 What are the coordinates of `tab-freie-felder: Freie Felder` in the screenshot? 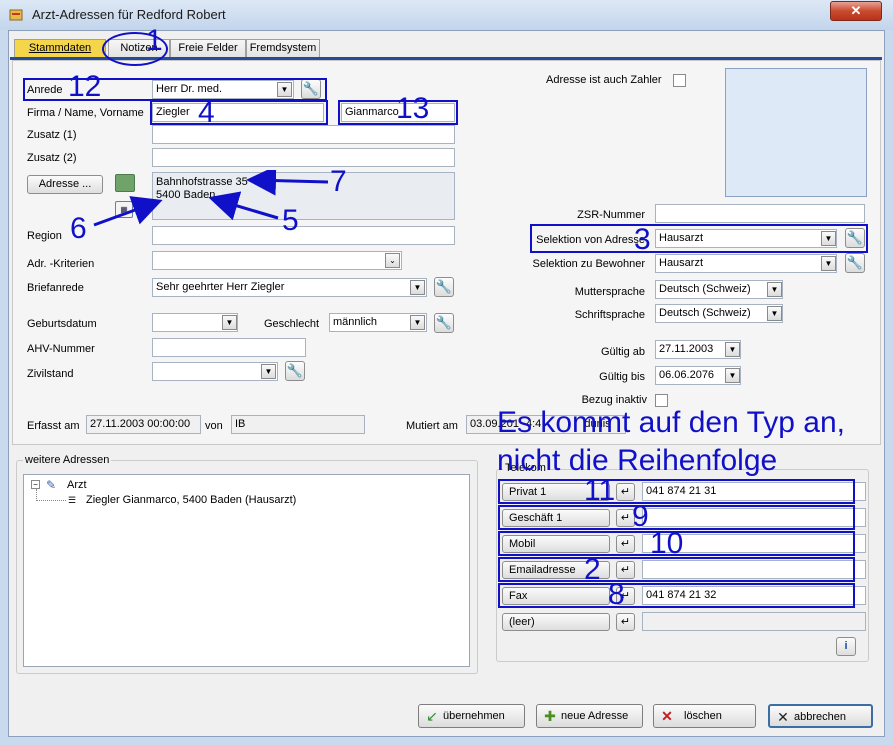 It's located at (208, 48).